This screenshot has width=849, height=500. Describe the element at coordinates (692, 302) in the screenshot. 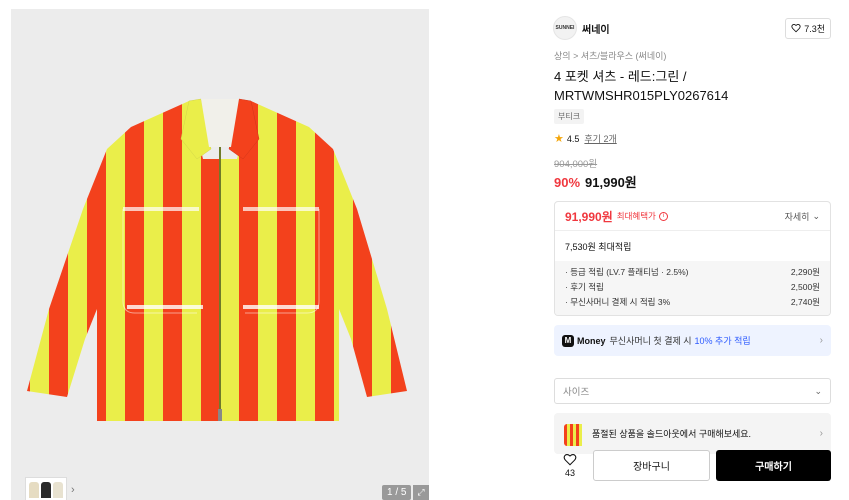

I see `points-item: · 무신사머니 결제 시 적립 3% 2,740원` at that location.